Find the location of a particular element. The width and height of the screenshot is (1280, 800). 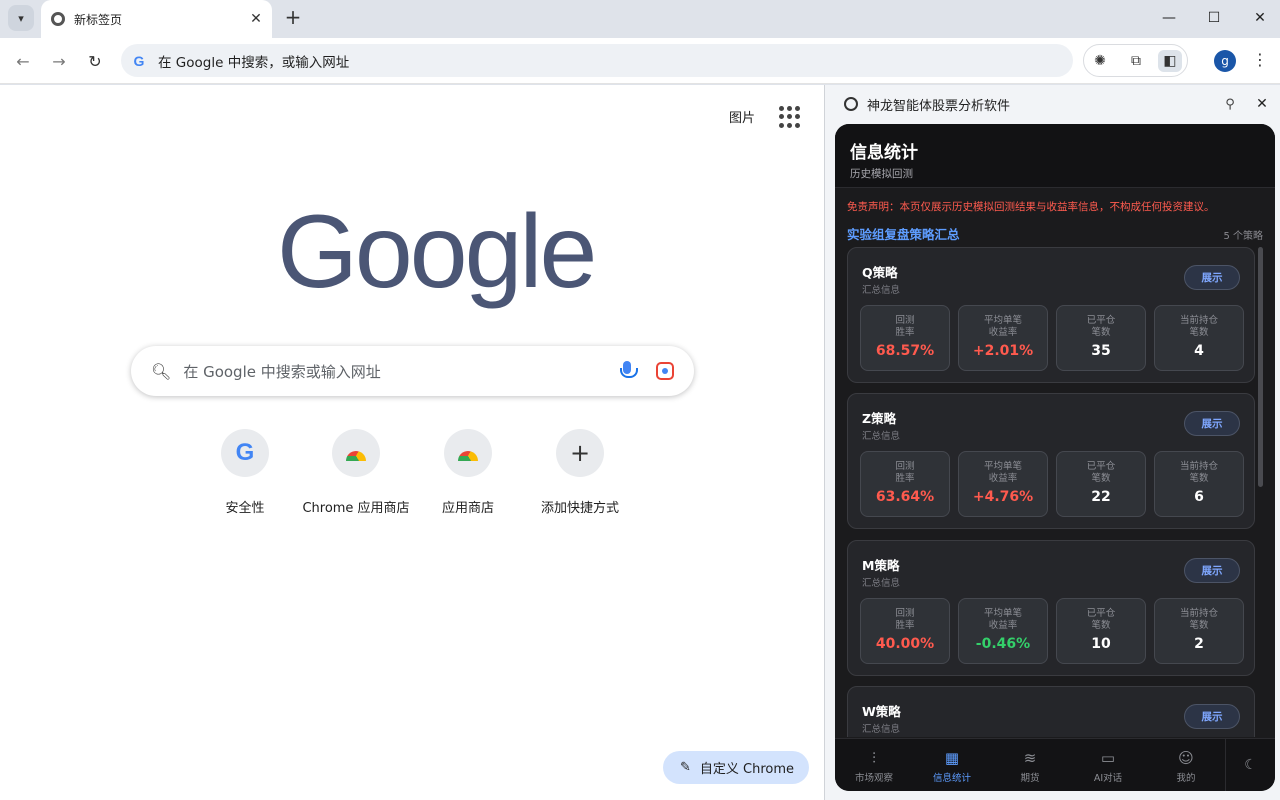

grid-icon: ▦ is located at coordinates (952, 758).